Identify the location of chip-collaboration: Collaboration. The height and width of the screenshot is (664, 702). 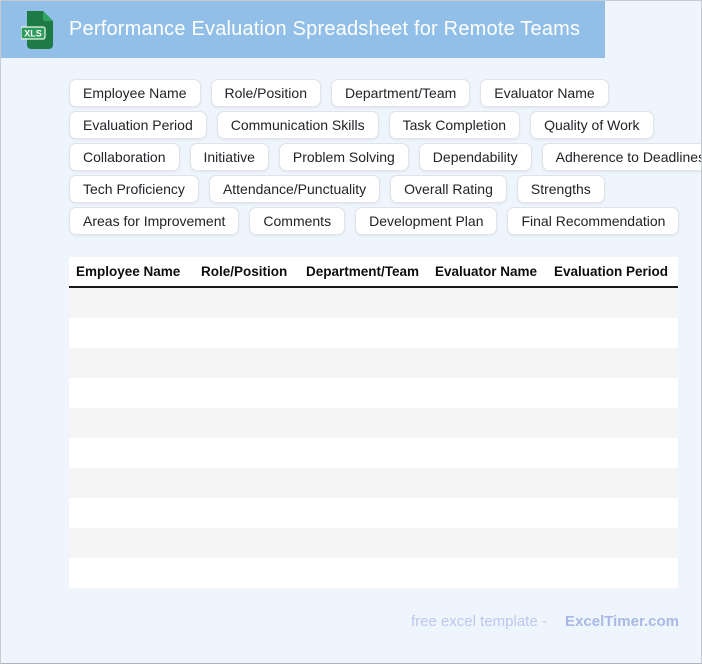
(124, 157).